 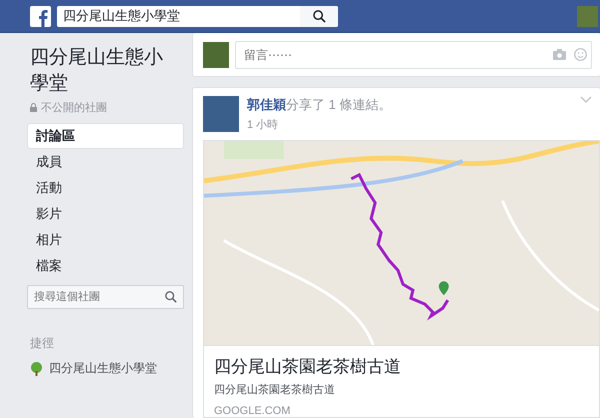 What do you see at coordinates (559, 54) in the screenshot?
I see `camera-icon` at bounding box center [559, 54].